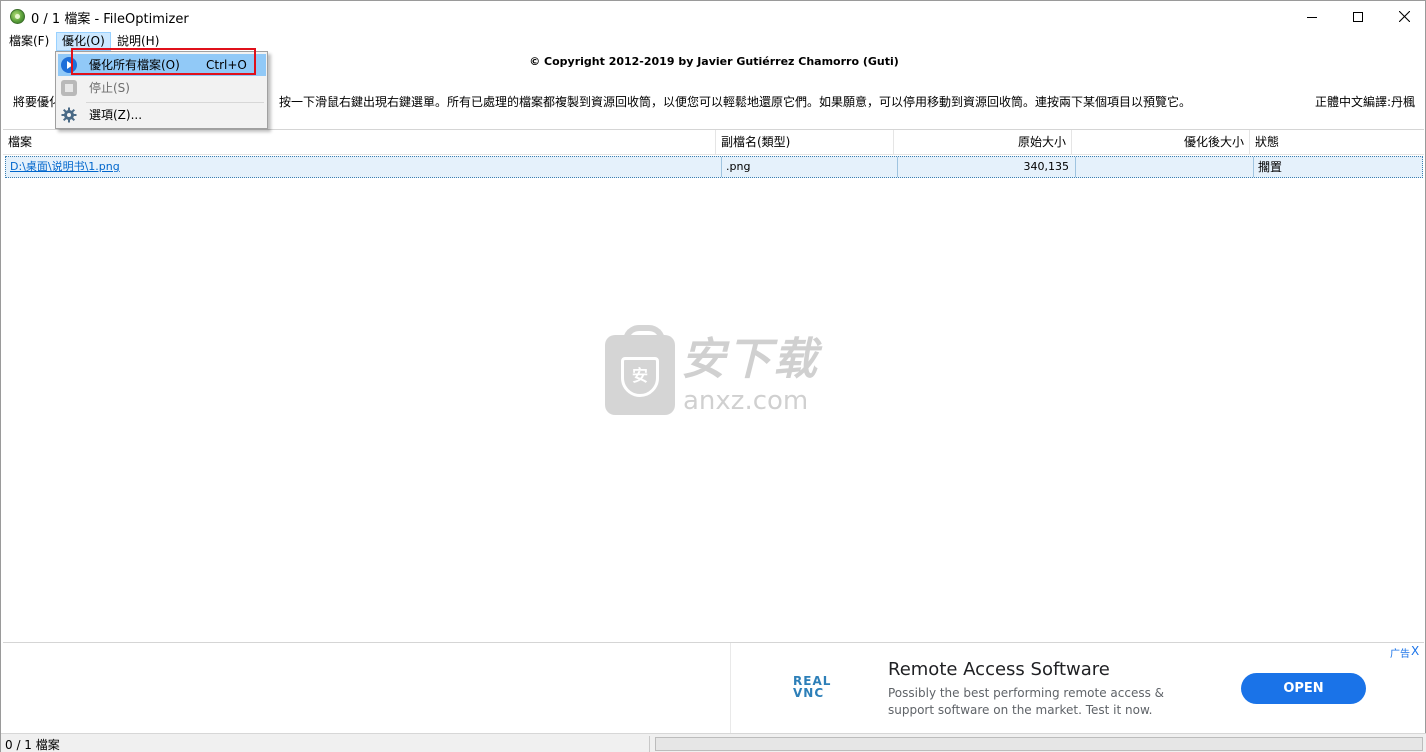  I want to click on maximize-icon, so click(1358, 16).